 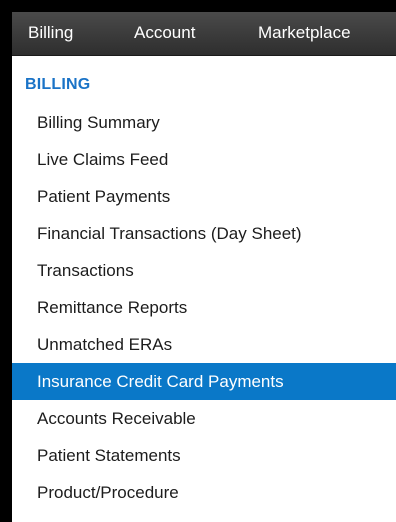 What do you see at coordinates (204, 196) in the screenshot?
I see `menu-item-patient-payments: Patient Payments` at bounding box center [204, 196].